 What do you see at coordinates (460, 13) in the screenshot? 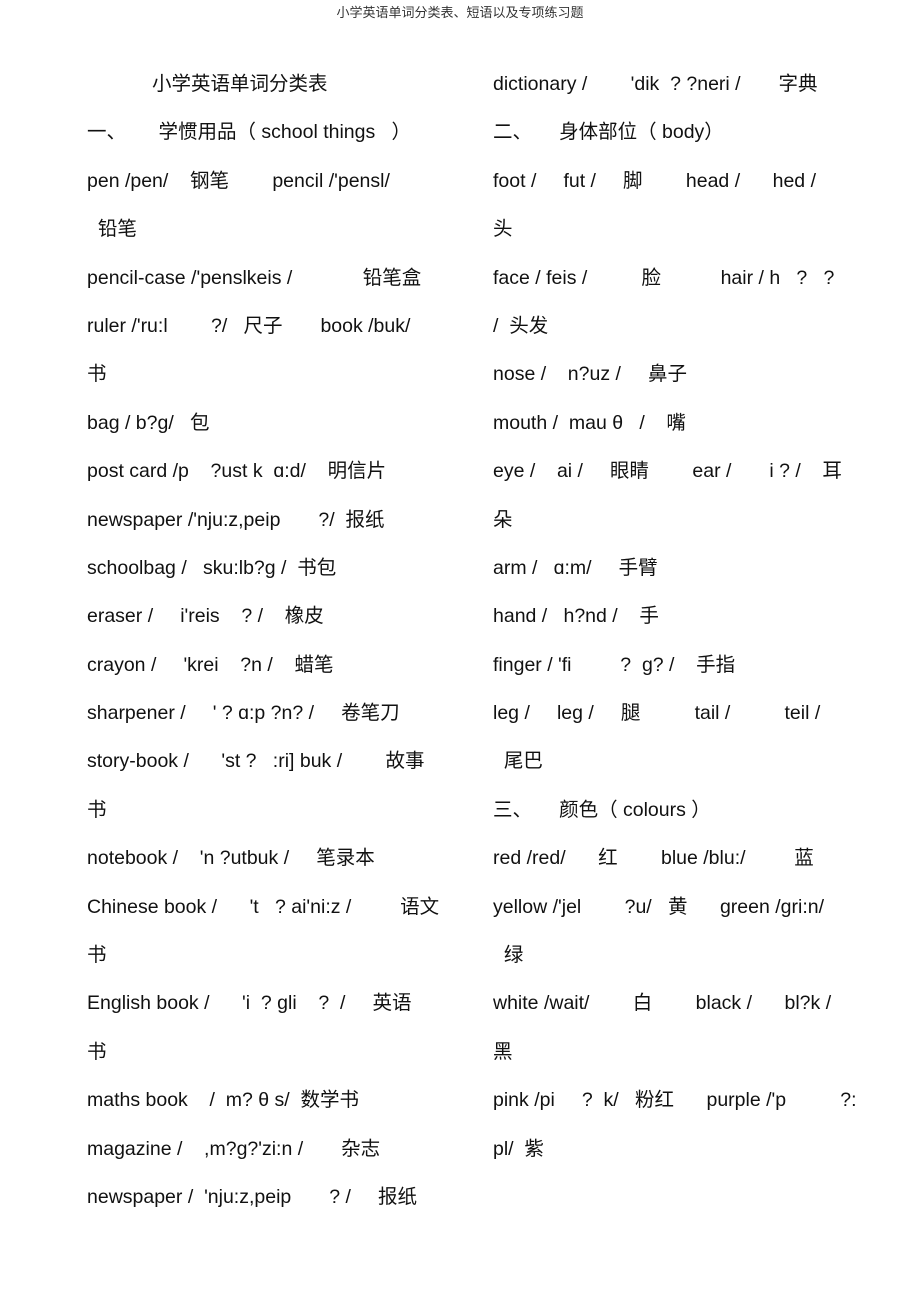
I see `running-header: 小学英语单词分类表、短语以及专项练习题` at bounding box center [460, 13].